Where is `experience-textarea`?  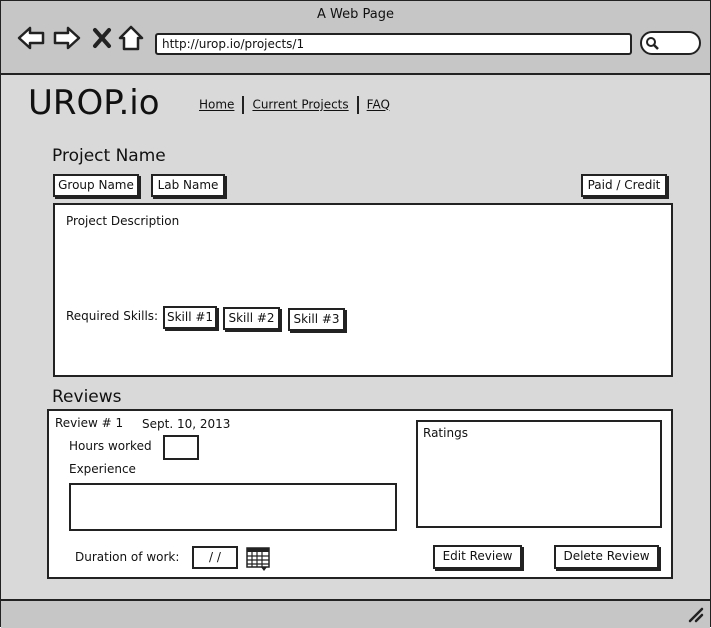 experience-textarea is located at coordinates (233, 507).